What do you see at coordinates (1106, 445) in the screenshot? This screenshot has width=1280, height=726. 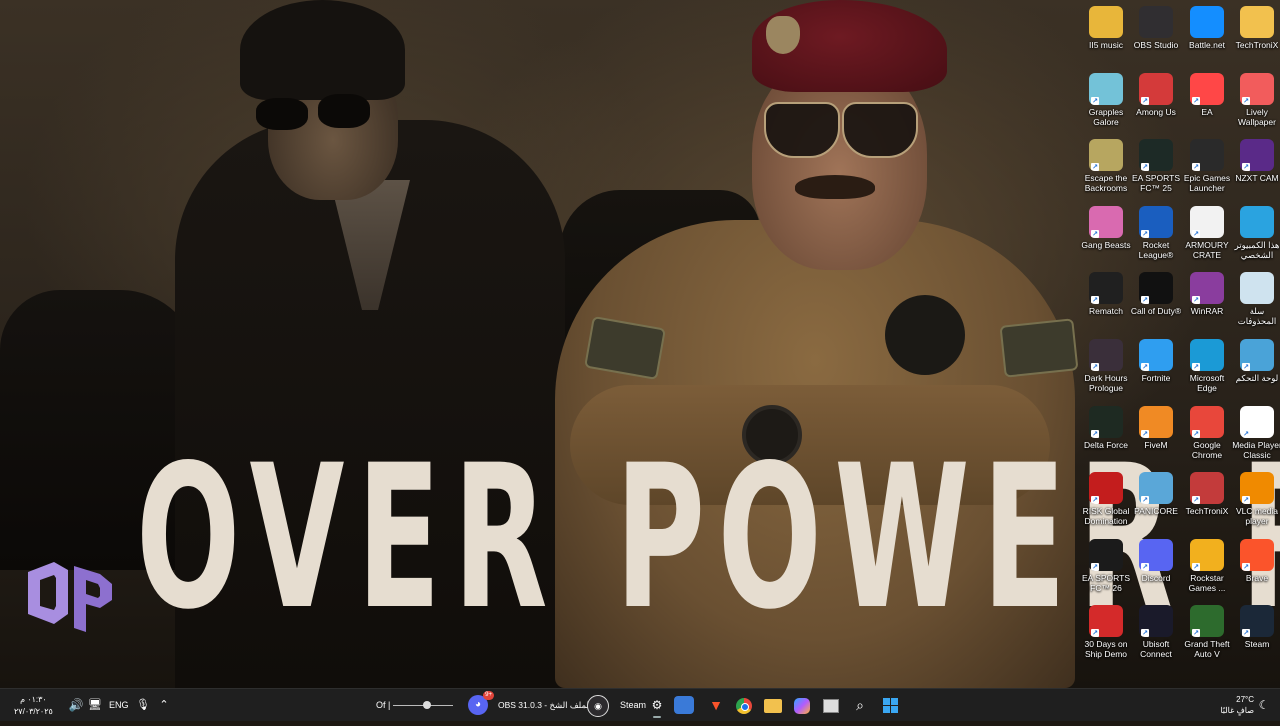 I see `desktop-icon-label: Delta Force` at bounding box center [1106, 445].